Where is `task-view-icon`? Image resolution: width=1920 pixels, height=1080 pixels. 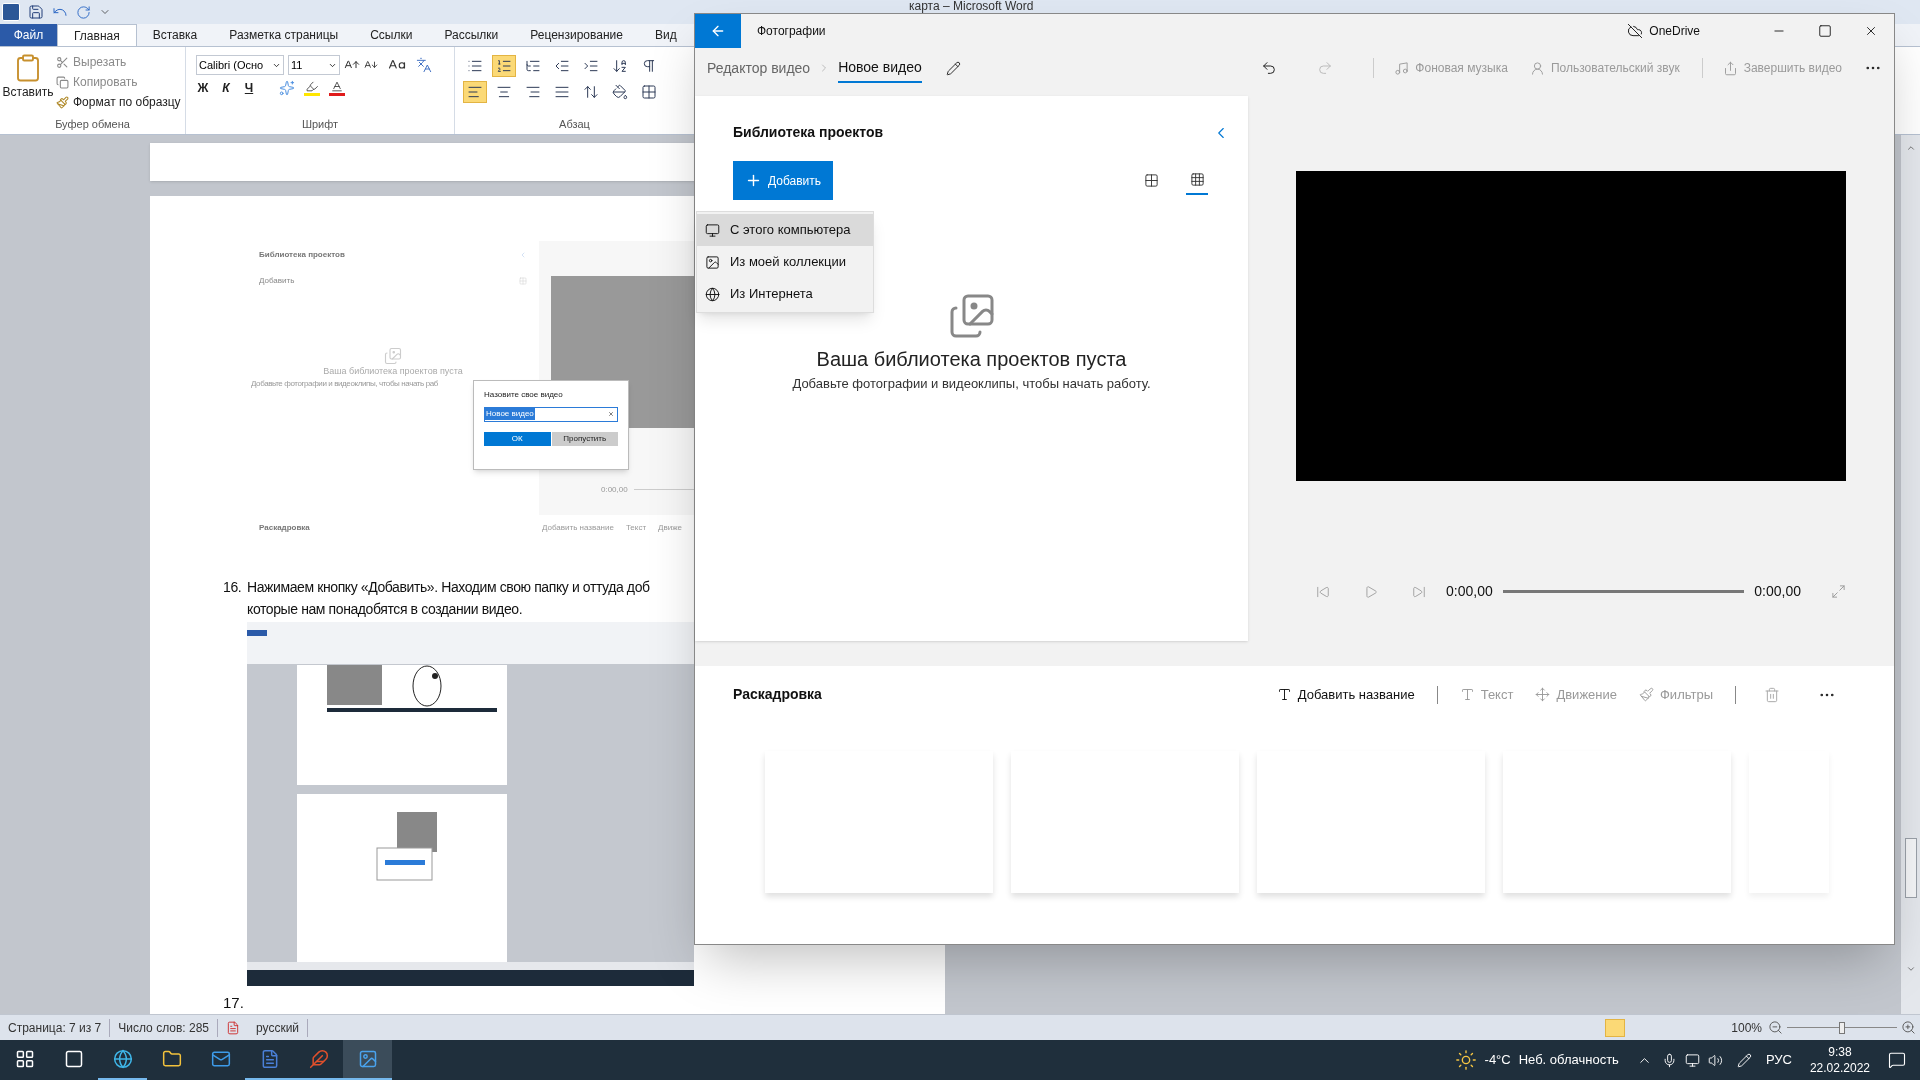 task-view-icon is located at coordinates (73, 1059).